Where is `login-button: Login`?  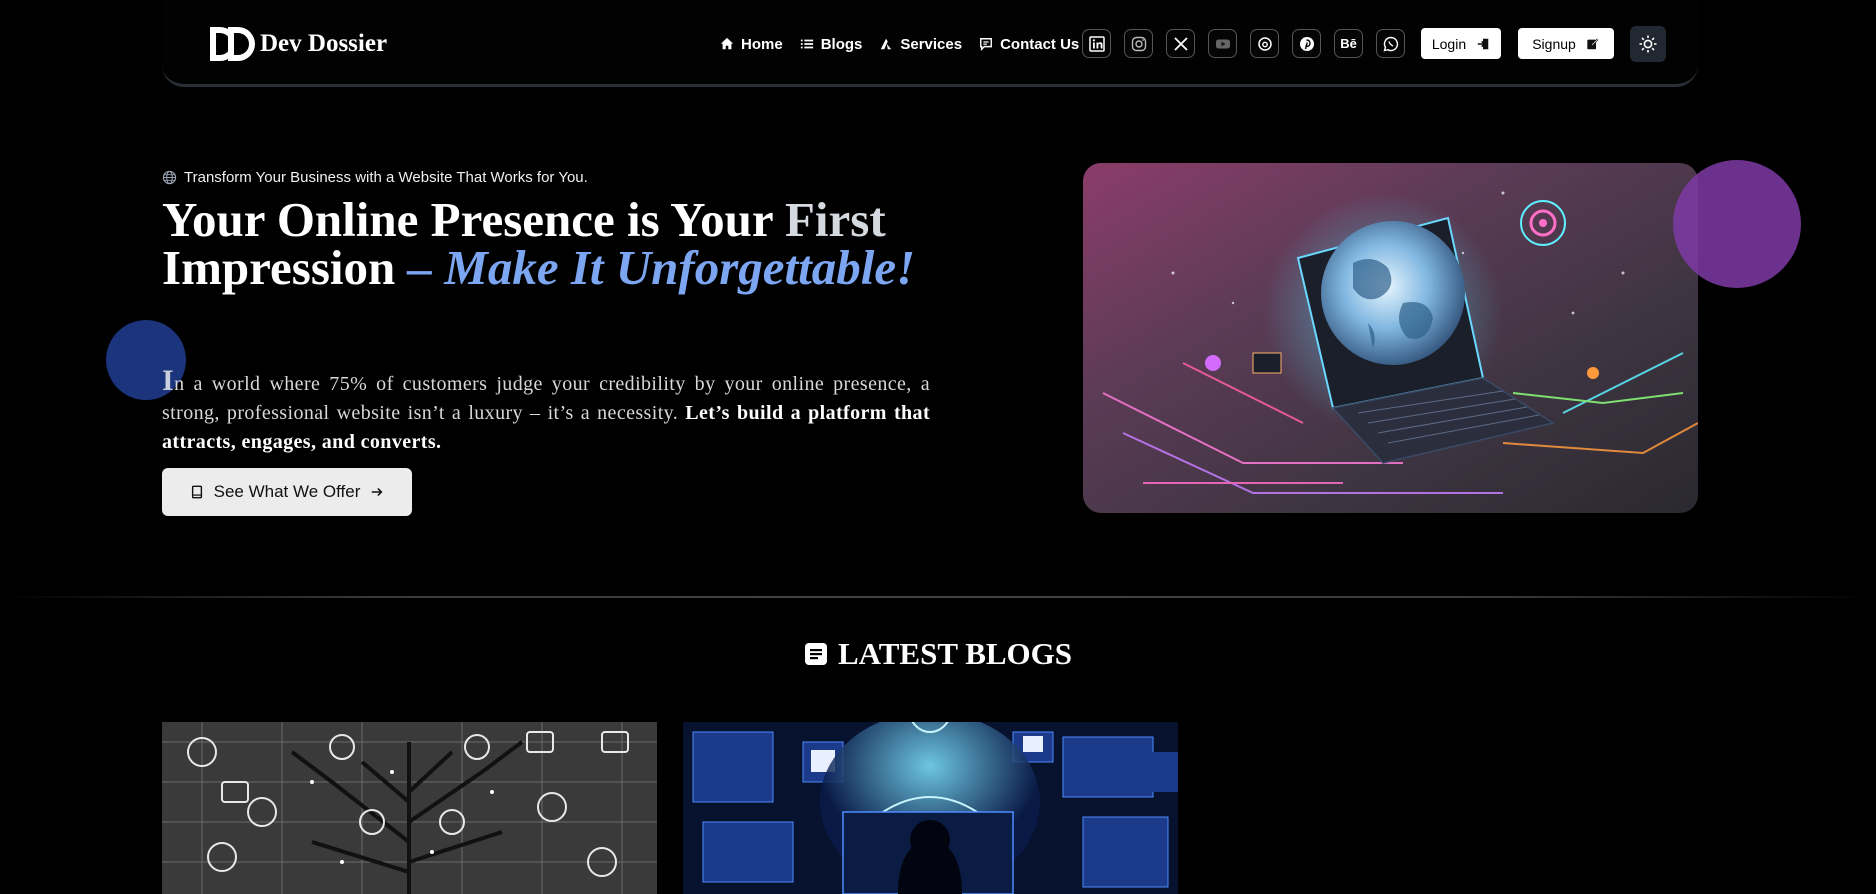 login-button: Login is located at coordinates (1461, 43).